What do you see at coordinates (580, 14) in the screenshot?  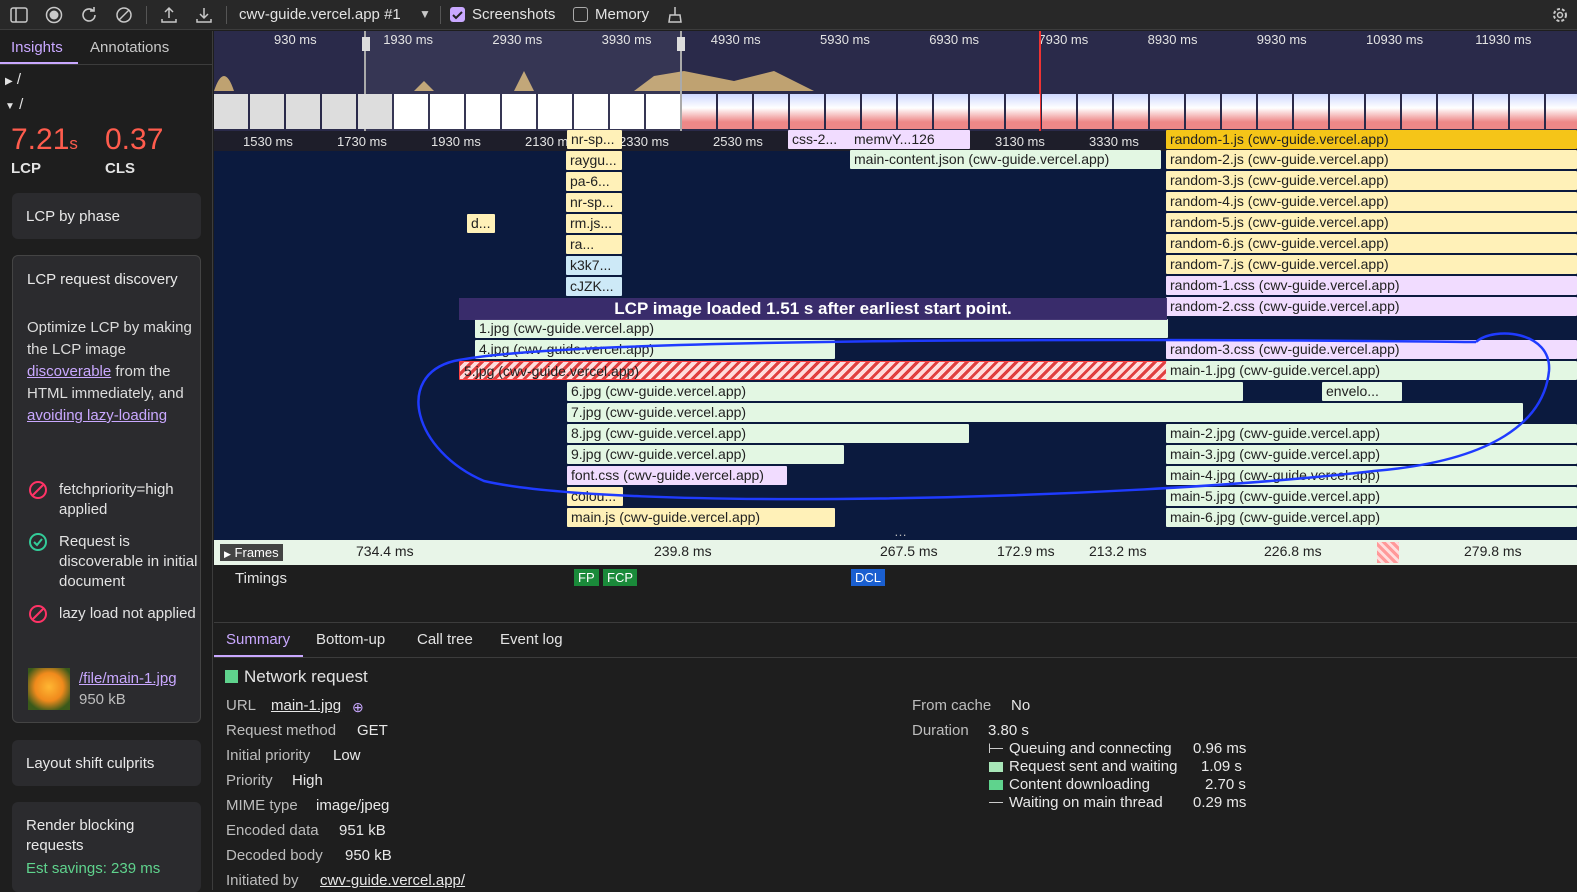 I see `memory-checkbox` at bounding box center [580, 14].